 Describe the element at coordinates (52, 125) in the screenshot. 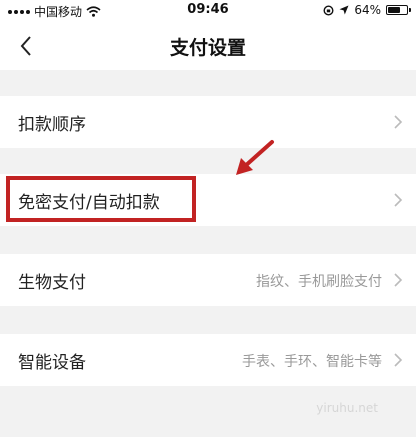

I see `row-label: 扣款顺序` at that location.